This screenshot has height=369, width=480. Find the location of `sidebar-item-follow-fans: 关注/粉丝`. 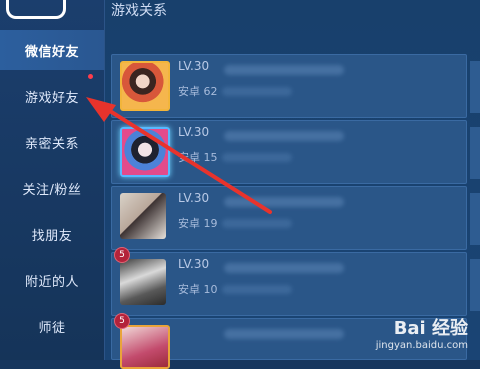

sidebar-item-follow-fans: 关注/粉丝 is located at coordinates (52, 188).